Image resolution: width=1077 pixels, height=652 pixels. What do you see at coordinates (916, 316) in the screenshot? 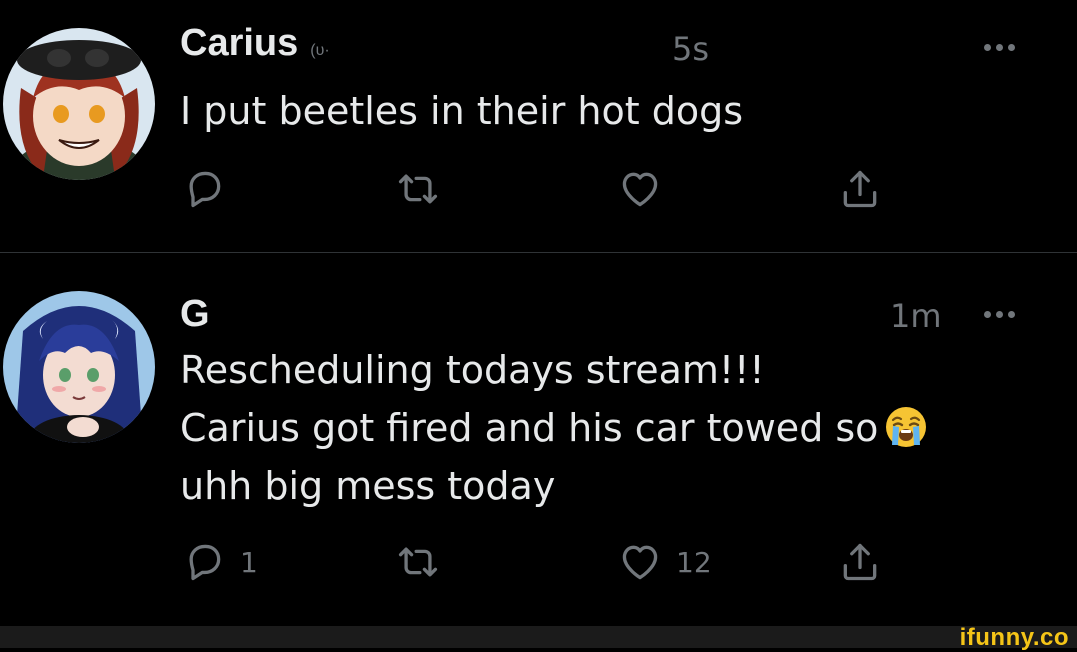
I see `timestamp: 1m` at bounding box center [916, 316].